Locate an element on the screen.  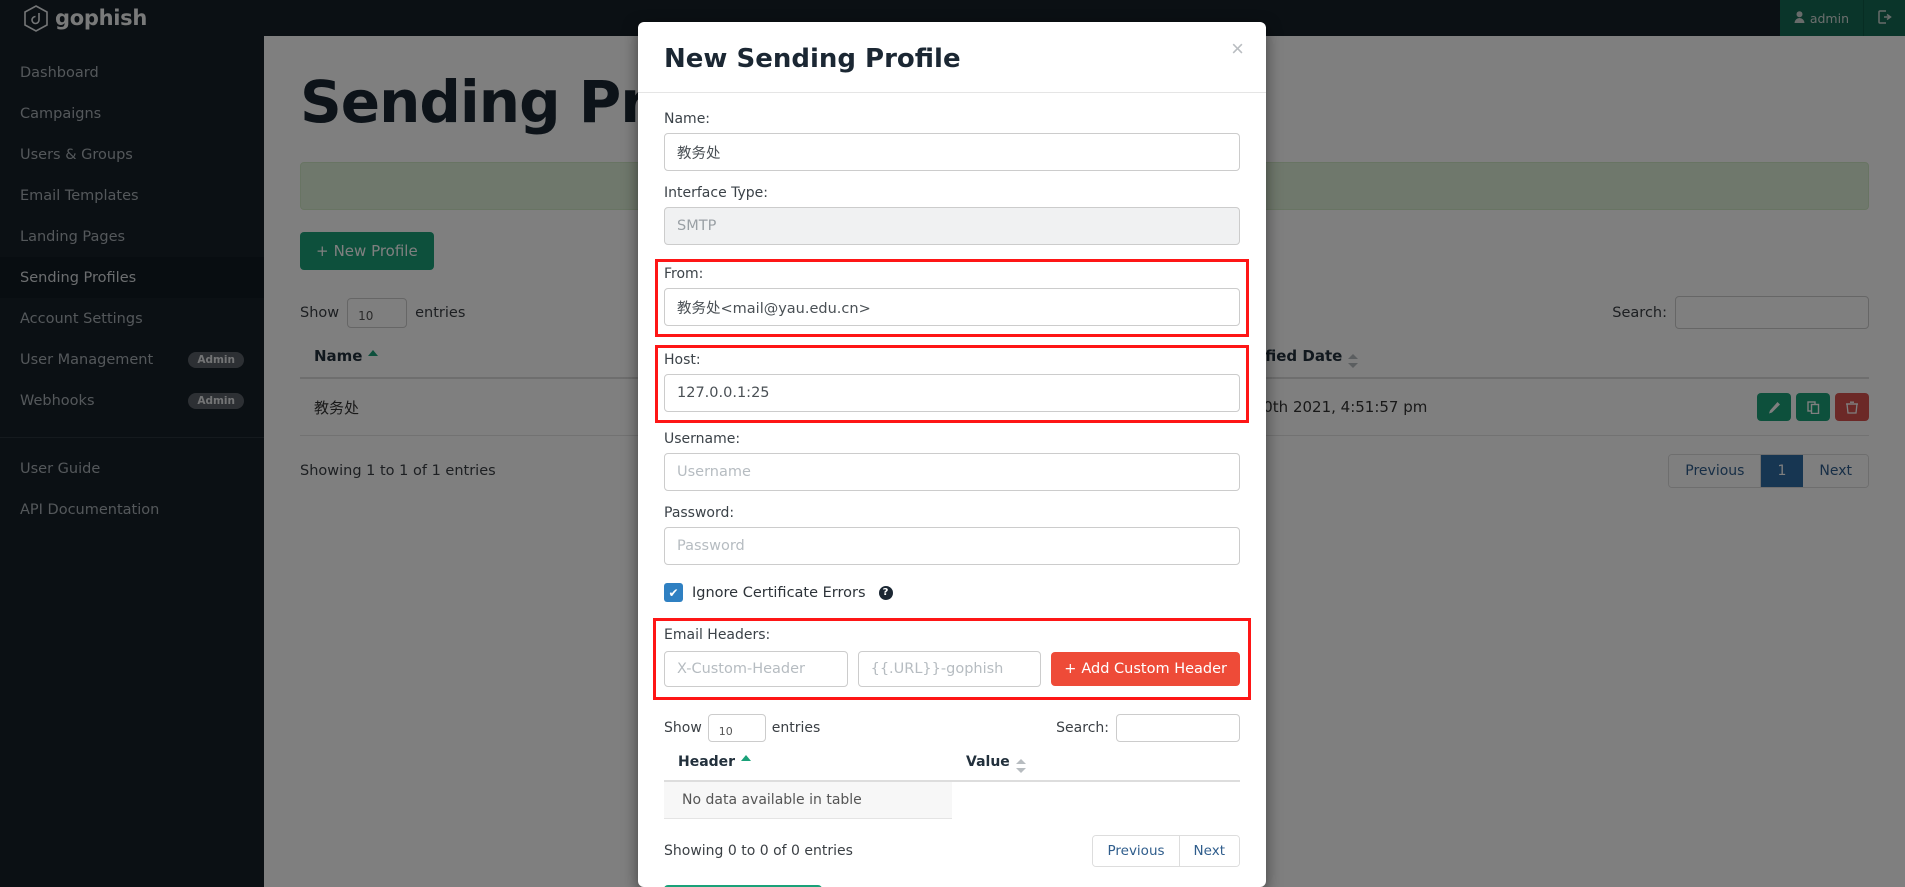
headers-search-input is located at coordinates (1178, 728).